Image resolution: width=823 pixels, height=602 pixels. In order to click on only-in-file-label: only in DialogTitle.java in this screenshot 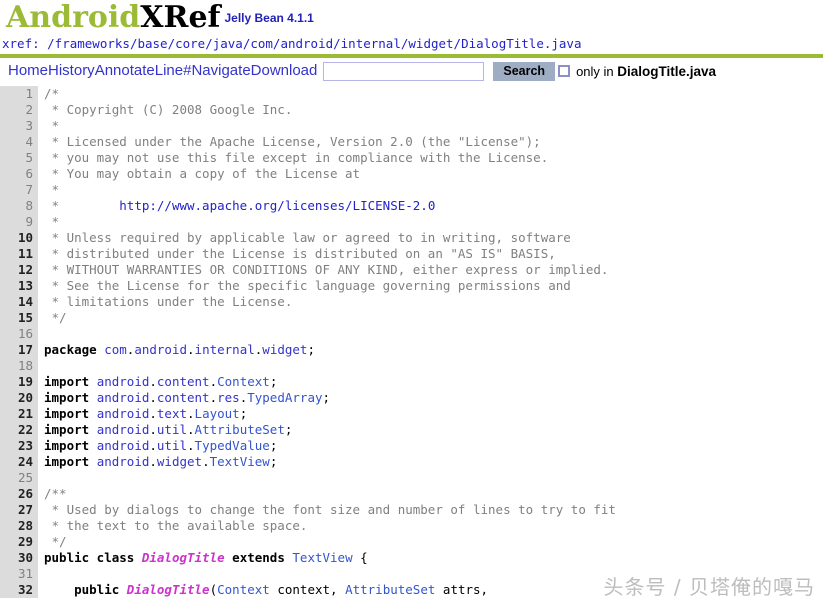, I will do `click(646, 71)`.